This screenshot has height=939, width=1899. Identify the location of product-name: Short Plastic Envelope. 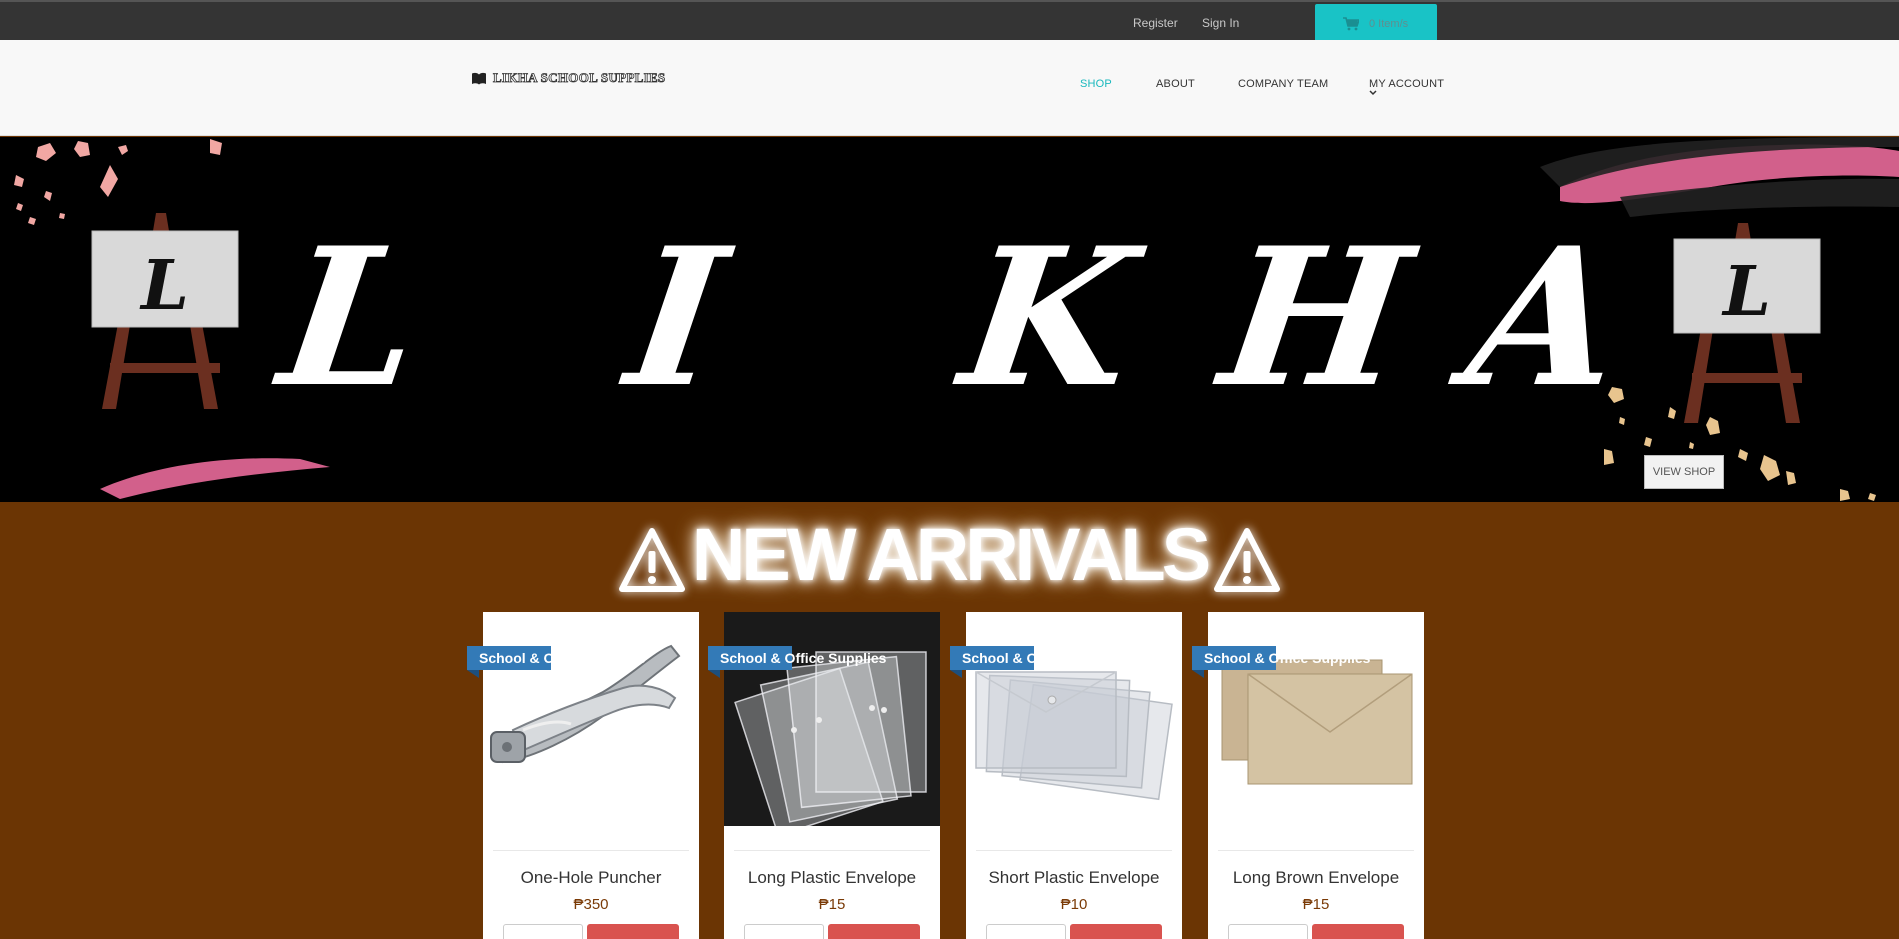
(1074, 878).